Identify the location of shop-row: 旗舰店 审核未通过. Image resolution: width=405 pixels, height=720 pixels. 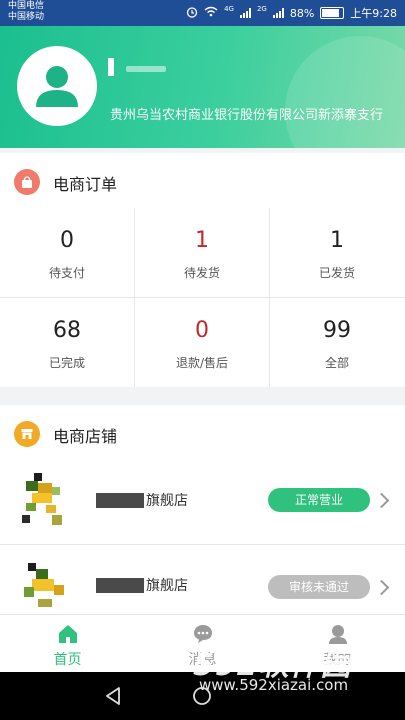
(202, 579).